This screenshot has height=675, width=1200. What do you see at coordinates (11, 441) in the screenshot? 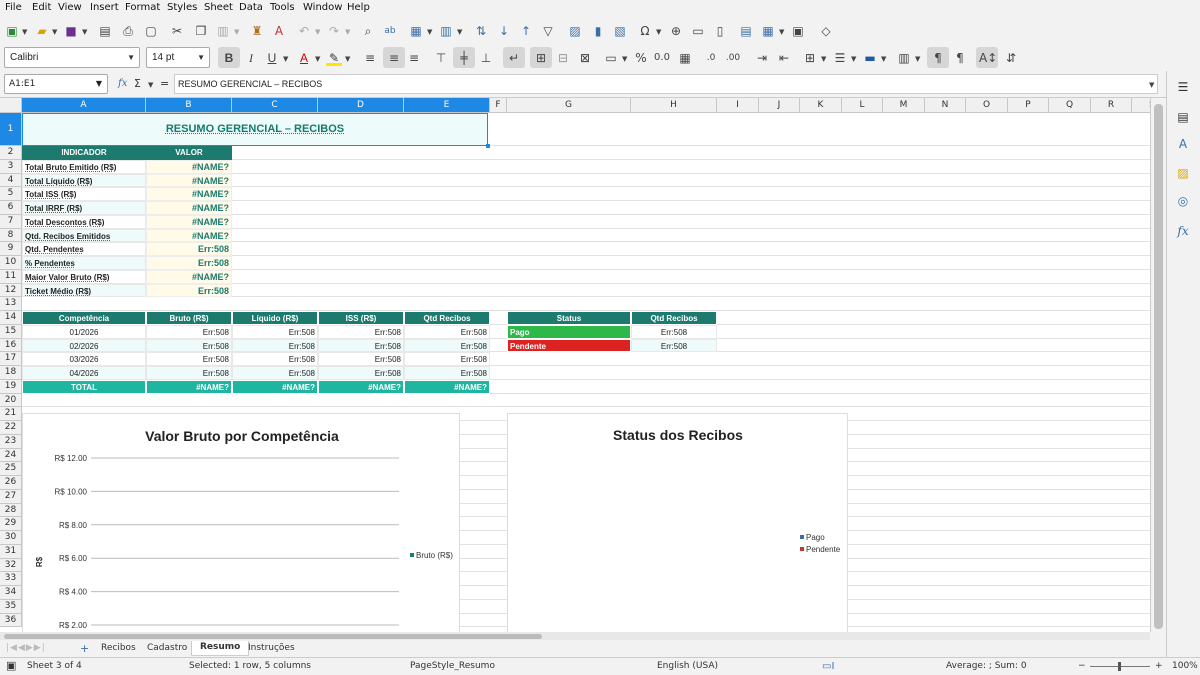
I see `row-header: 23` at bounding box center [11, 441].